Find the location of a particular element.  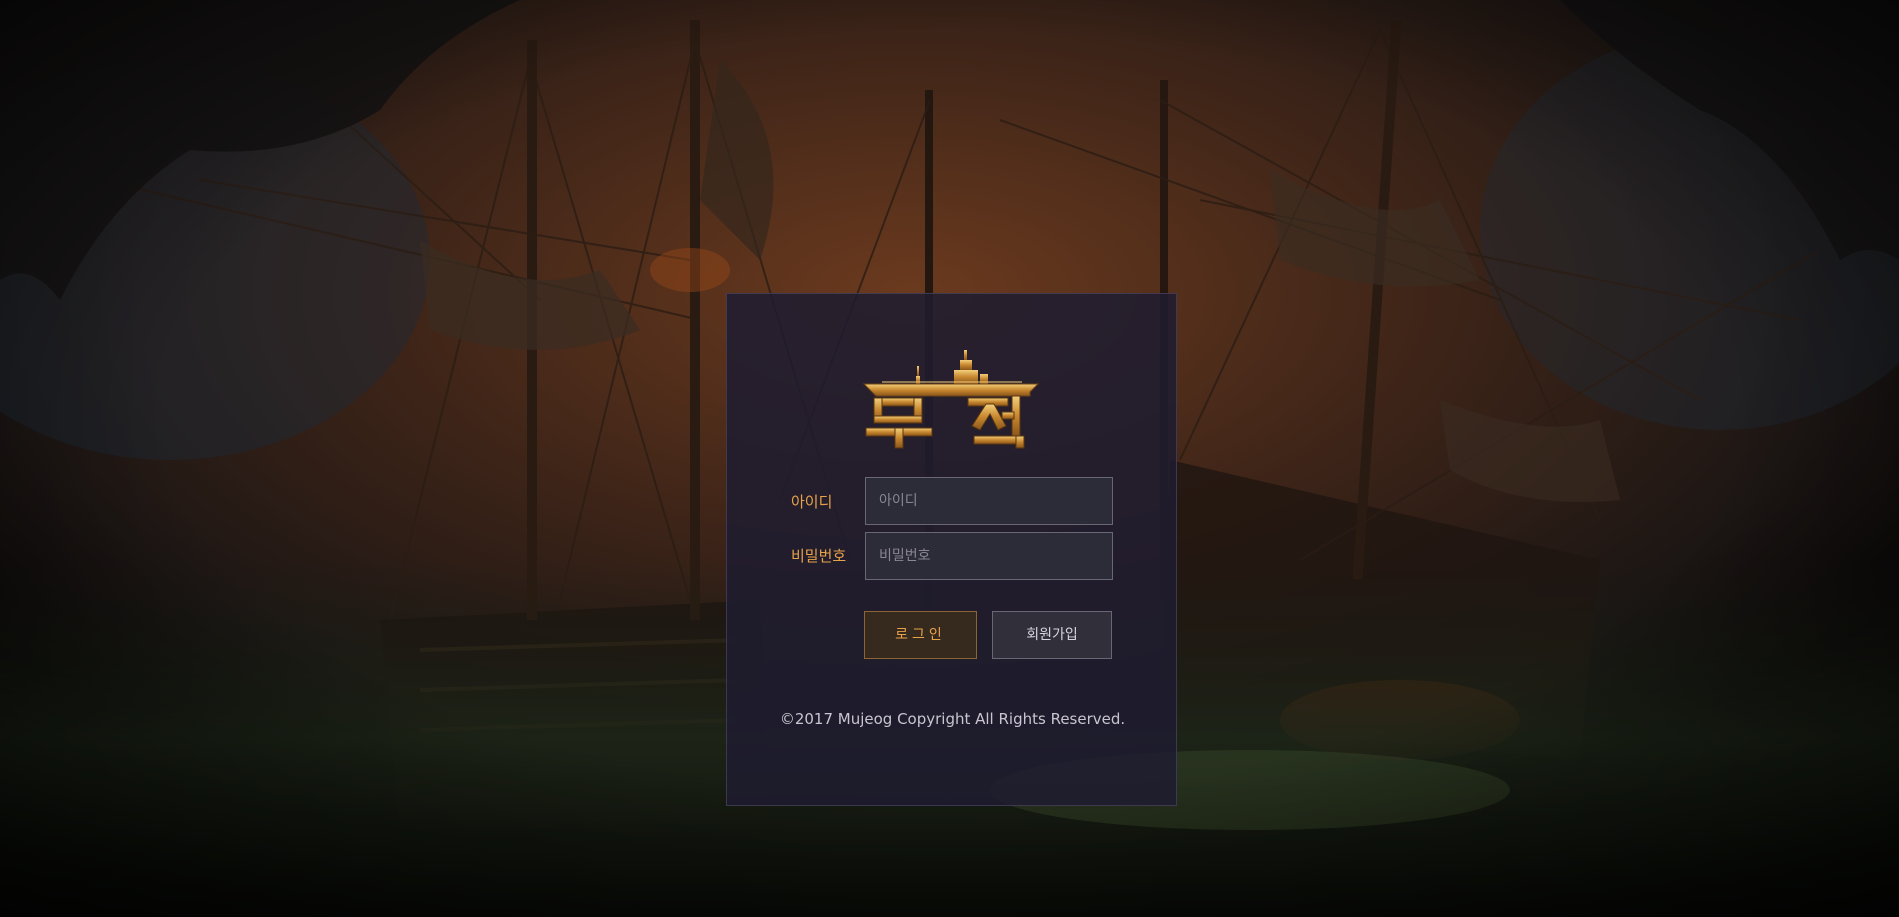

logo is located at coordinates (952, 398).